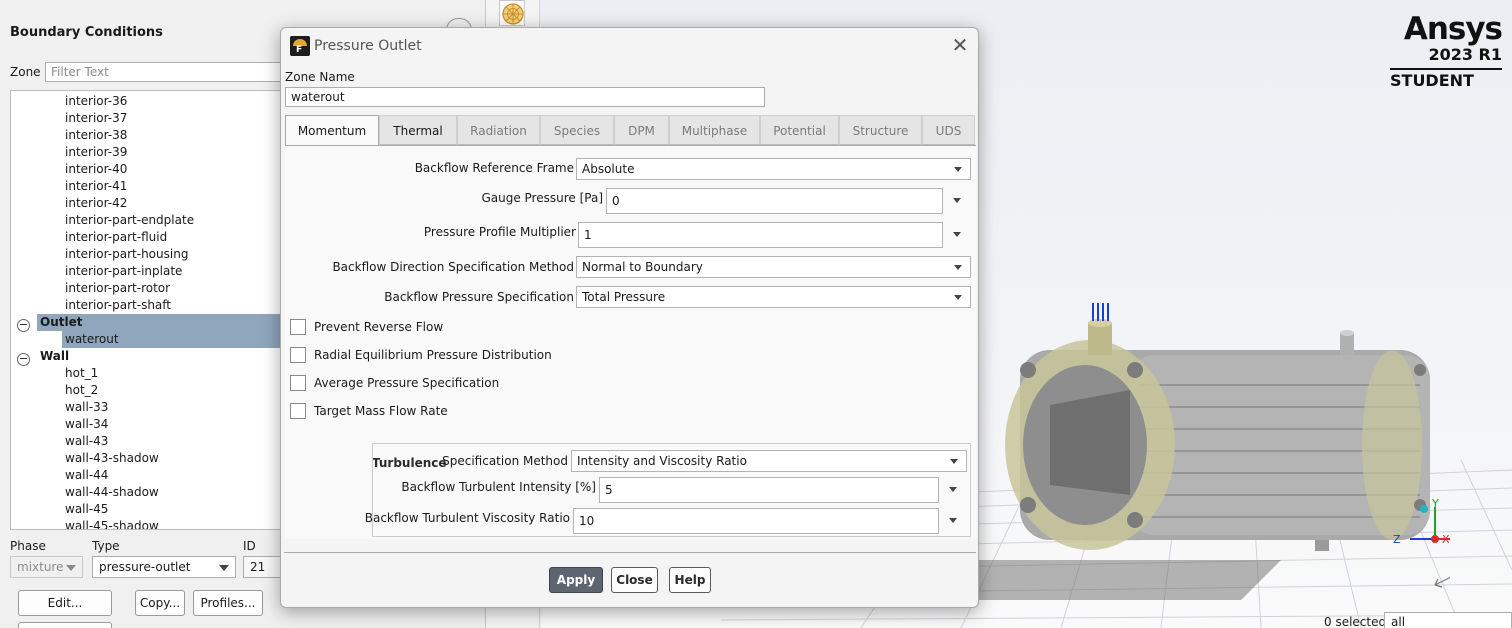 The width and height of the screenshot is (1512, 628). What do you see at coordinates (96, 101) in the screenshot?
I see `tree-item: interior-36` at bounding box center [96, 101].